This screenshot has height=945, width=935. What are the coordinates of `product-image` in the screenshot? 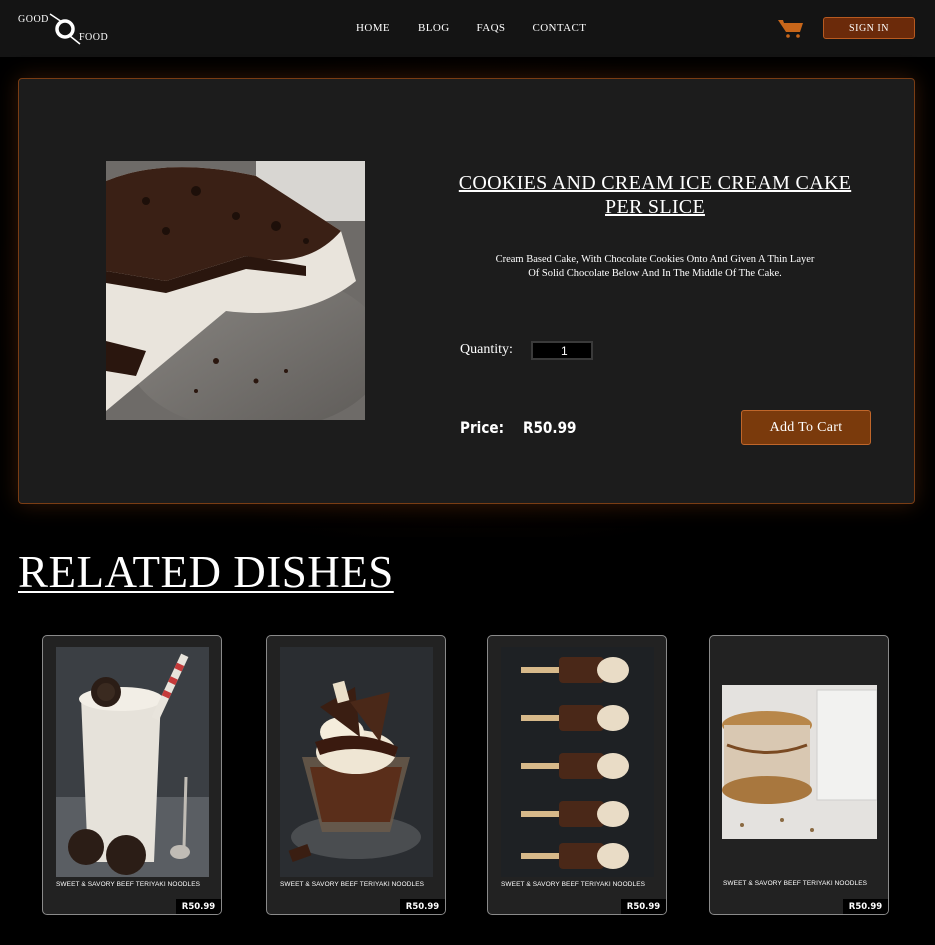 It's located at (235, 290).